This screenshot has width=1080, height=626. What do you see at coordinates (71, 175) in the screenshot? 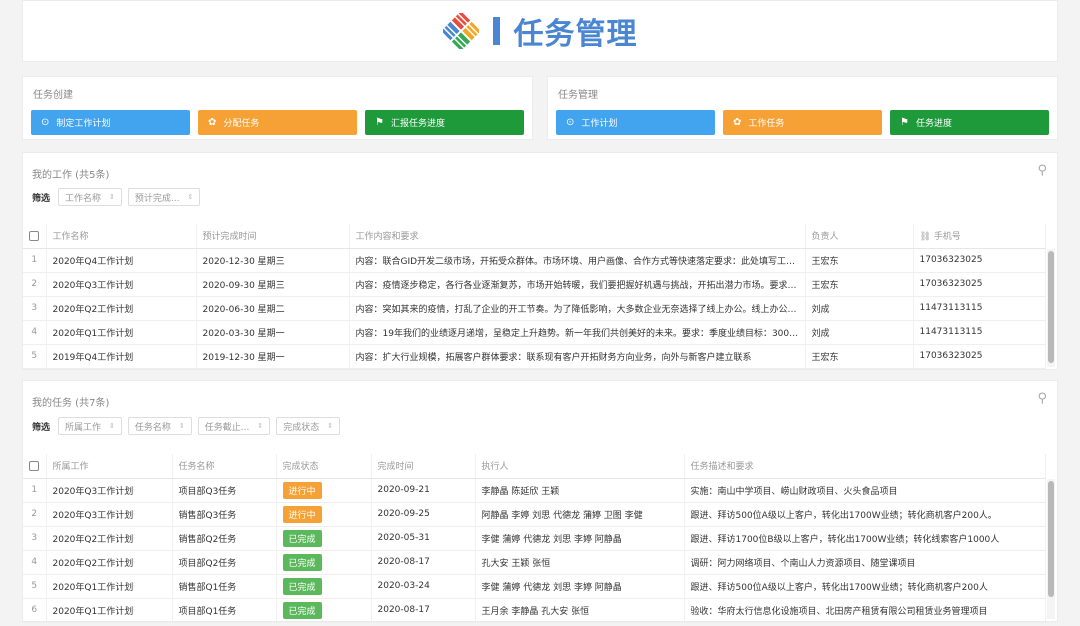
I see `section-title: 我的工作 (共5条)` at bounding box center [71, 175].